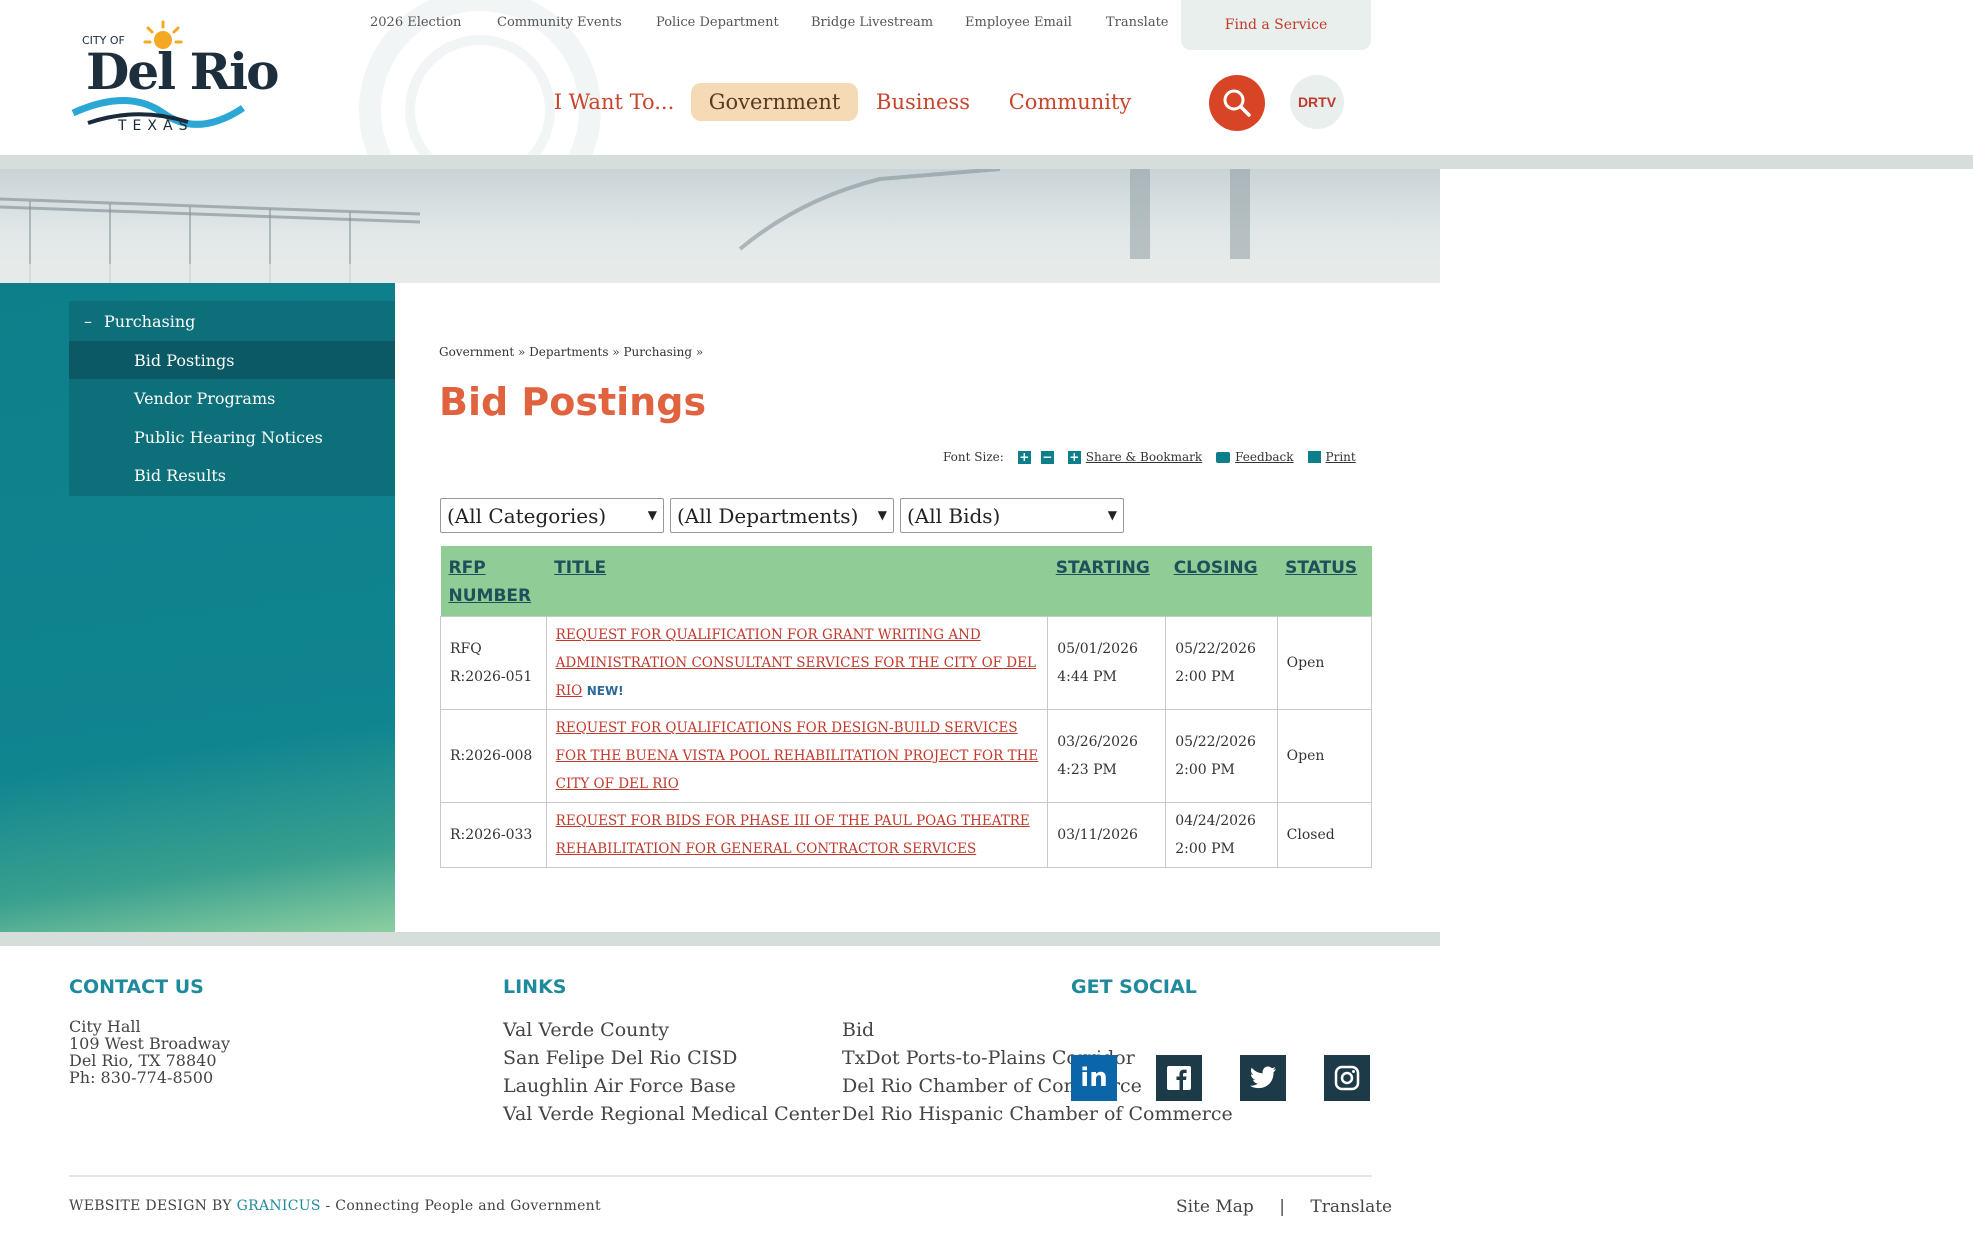 This screenshot has height=1237, width=1973. I want to click on sidebar-item-purchasing: – Purchasing, so click(232, 321).